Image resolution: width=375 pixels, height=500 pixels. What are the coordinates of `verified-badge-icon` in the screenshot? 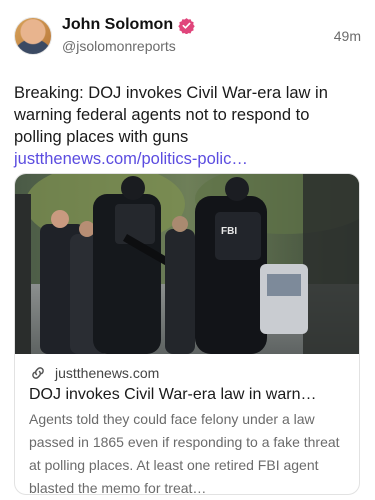 It's located at (186, 25).